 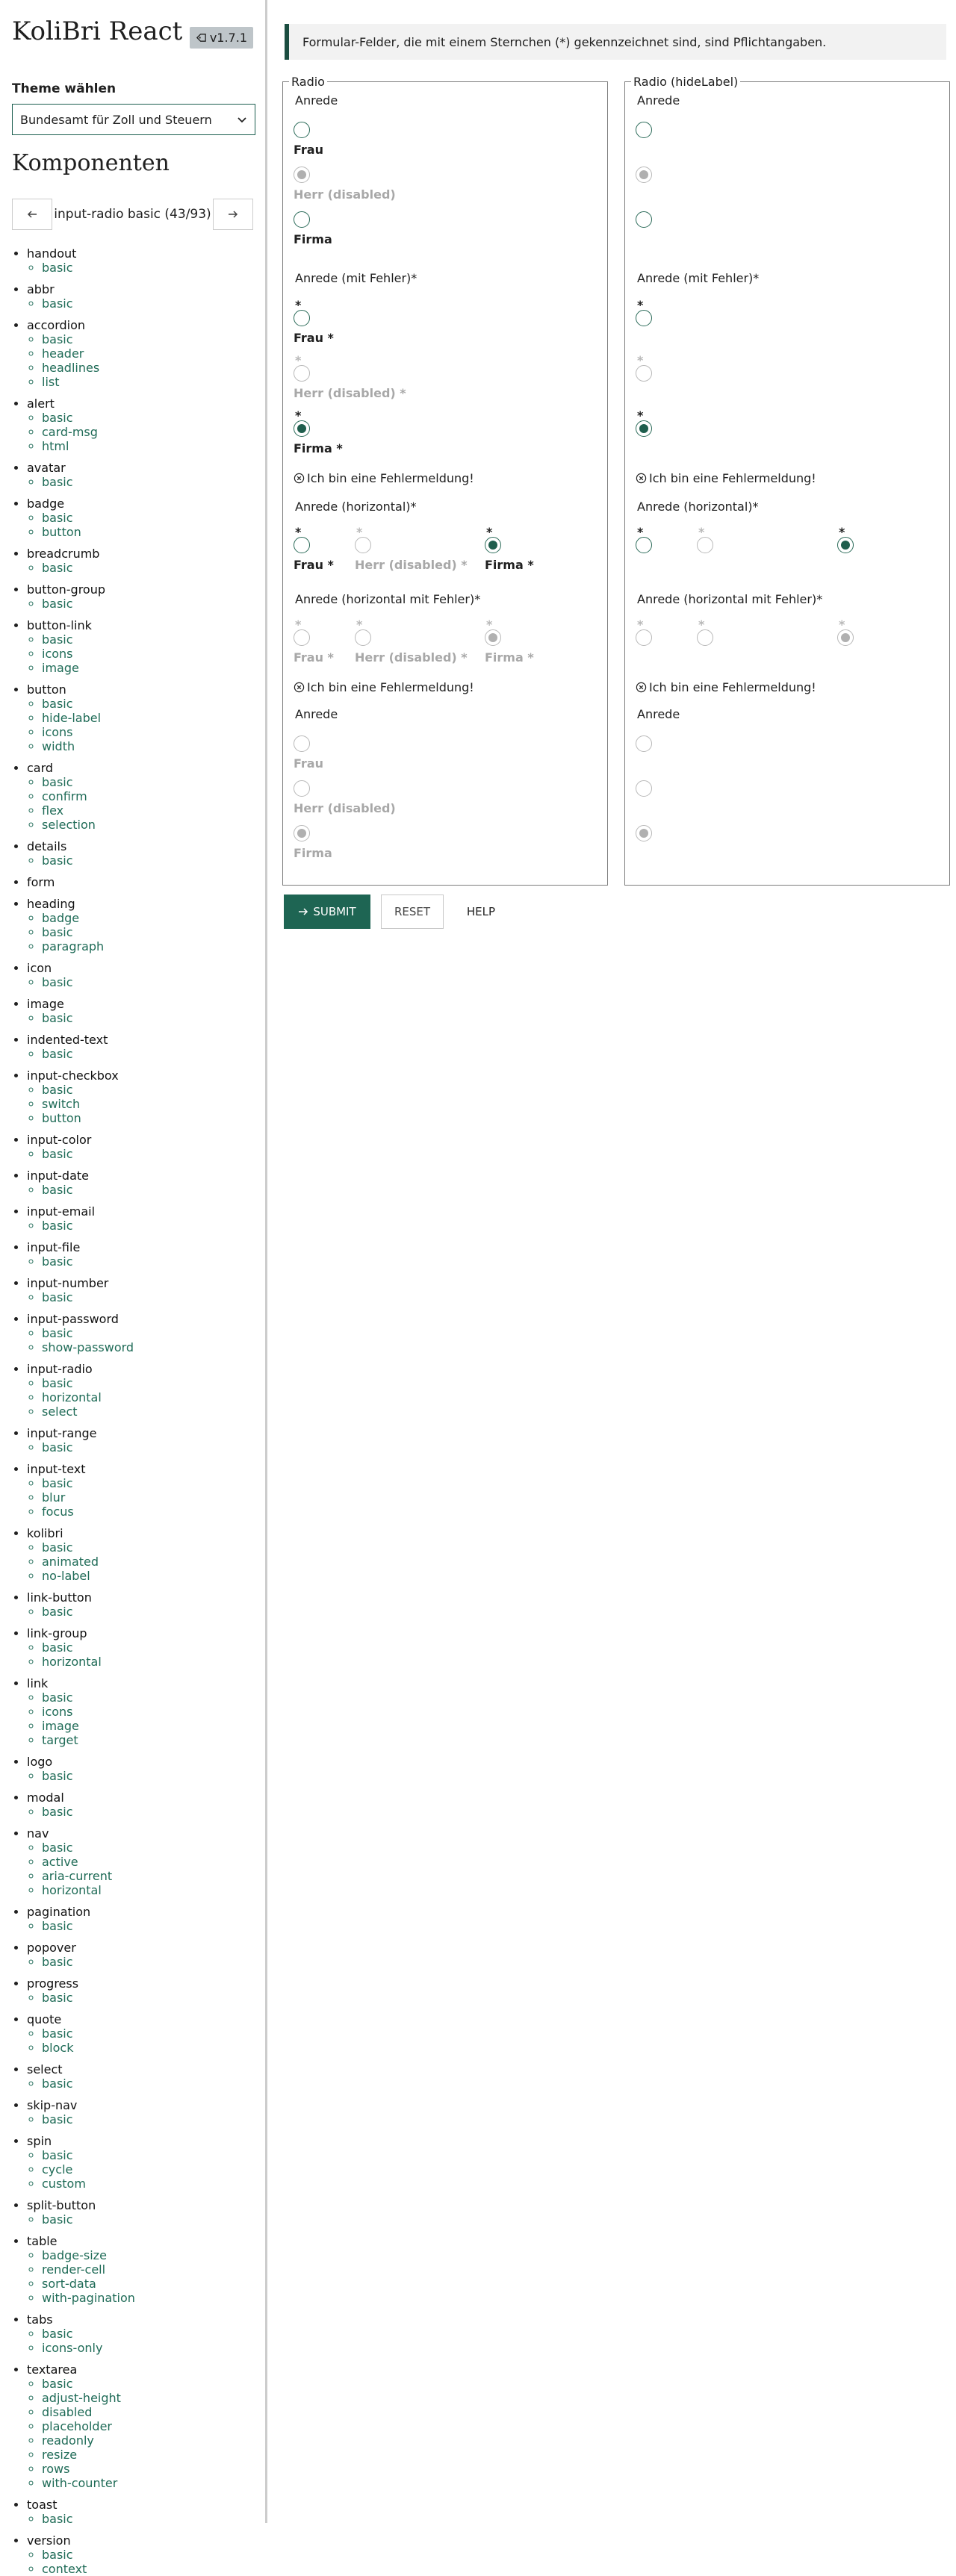 What do you see at coordinates (147, 746) in the screenshot?
I see `nav-link-button-width: width` at bounding box center [147, 746].